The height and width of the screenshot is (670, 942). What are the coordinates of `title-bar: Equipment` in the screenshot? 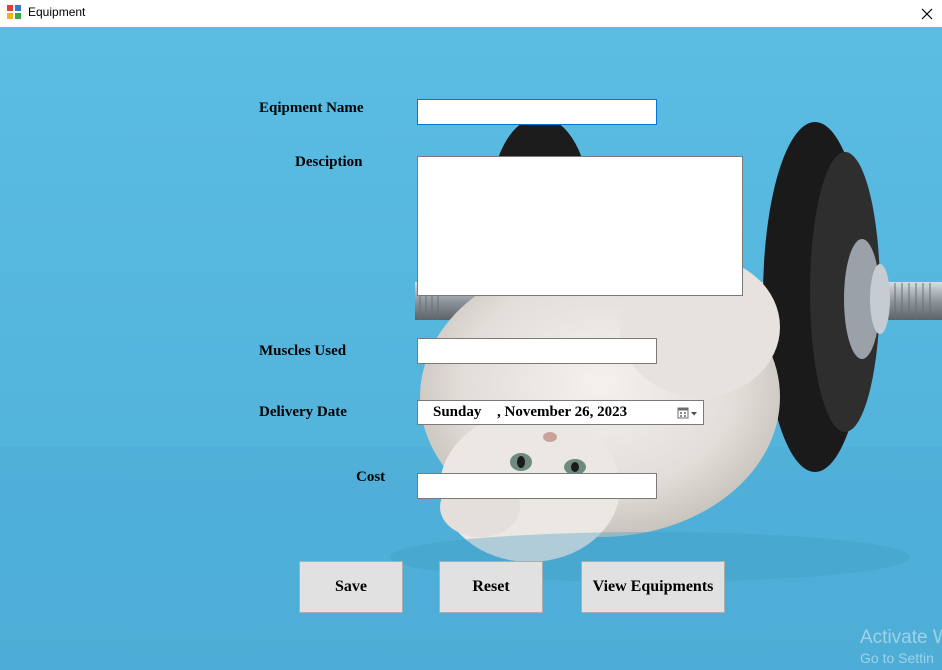 It's located at (471, 13).